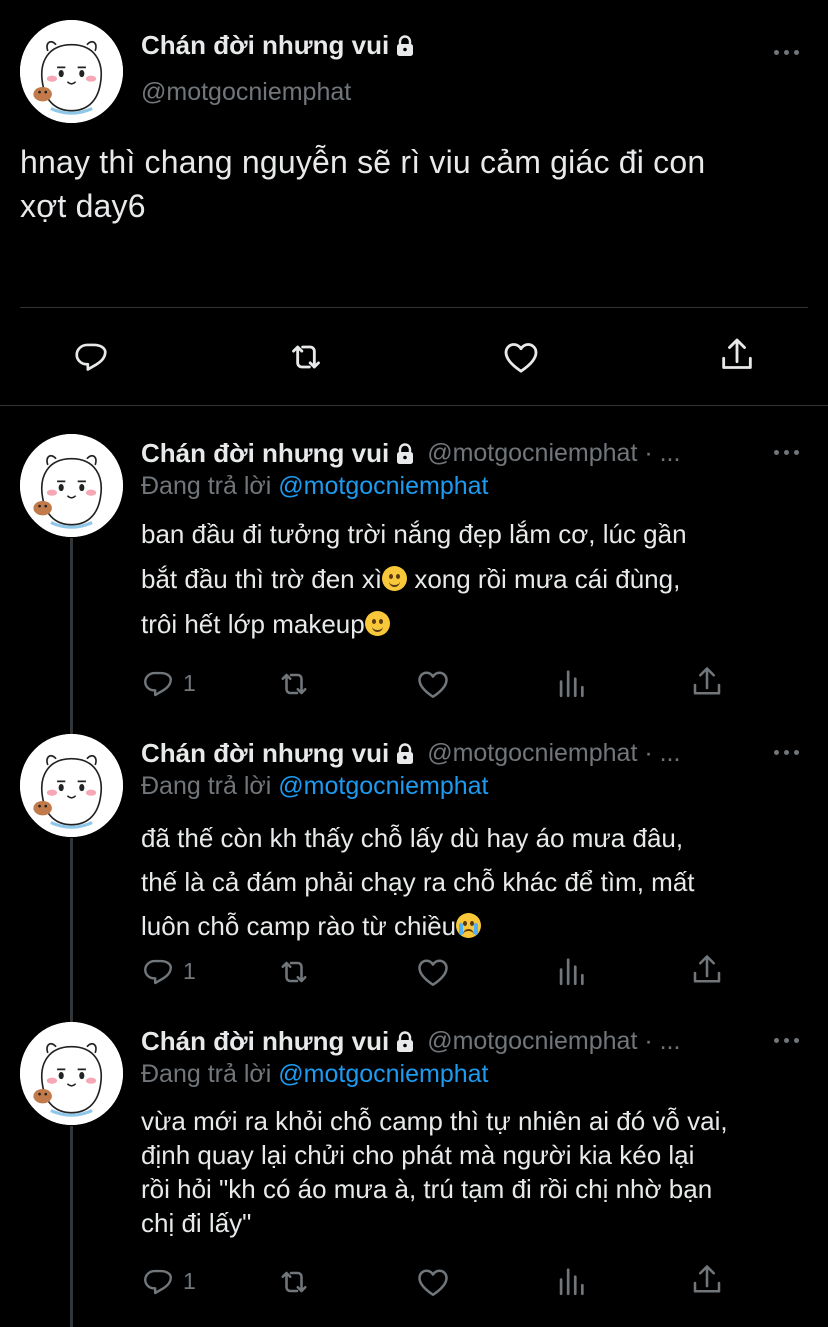 This screenshot has width=828, height=1327. What do you see at coordinates (299, 926) in the screenshot?
I see `text-segment: luôn chỗ camp rào từ chiều` at bounding box center [299, 926].